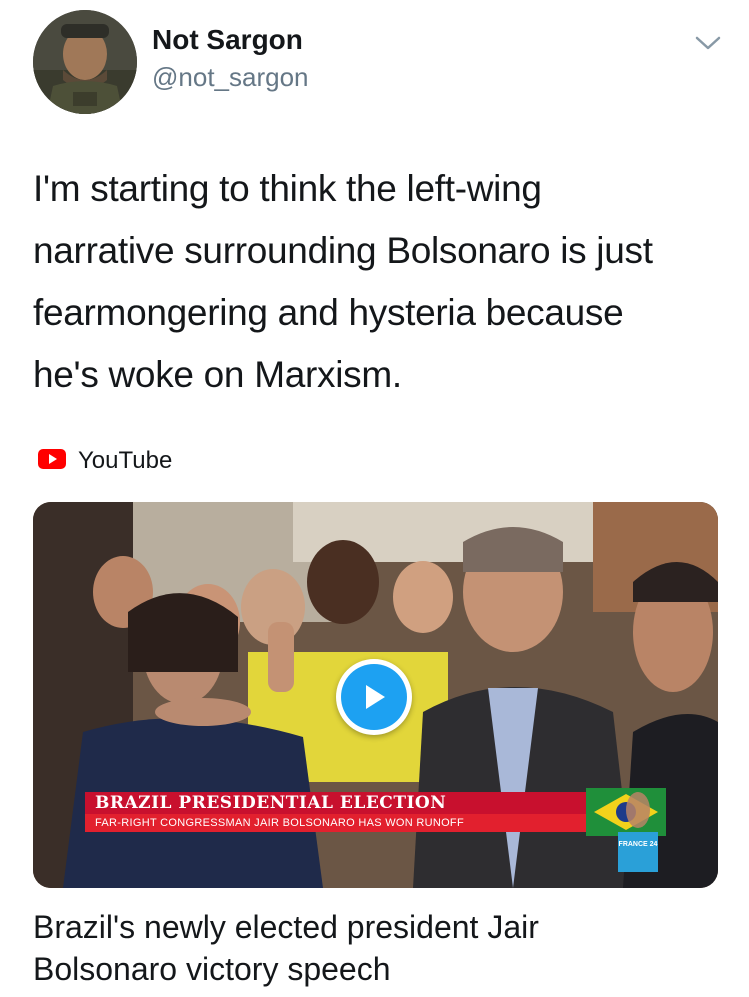 This screenshot has height=997, width=749. I want to click on tweet-text-line: he's woke on Marxism., so click(217, 374).